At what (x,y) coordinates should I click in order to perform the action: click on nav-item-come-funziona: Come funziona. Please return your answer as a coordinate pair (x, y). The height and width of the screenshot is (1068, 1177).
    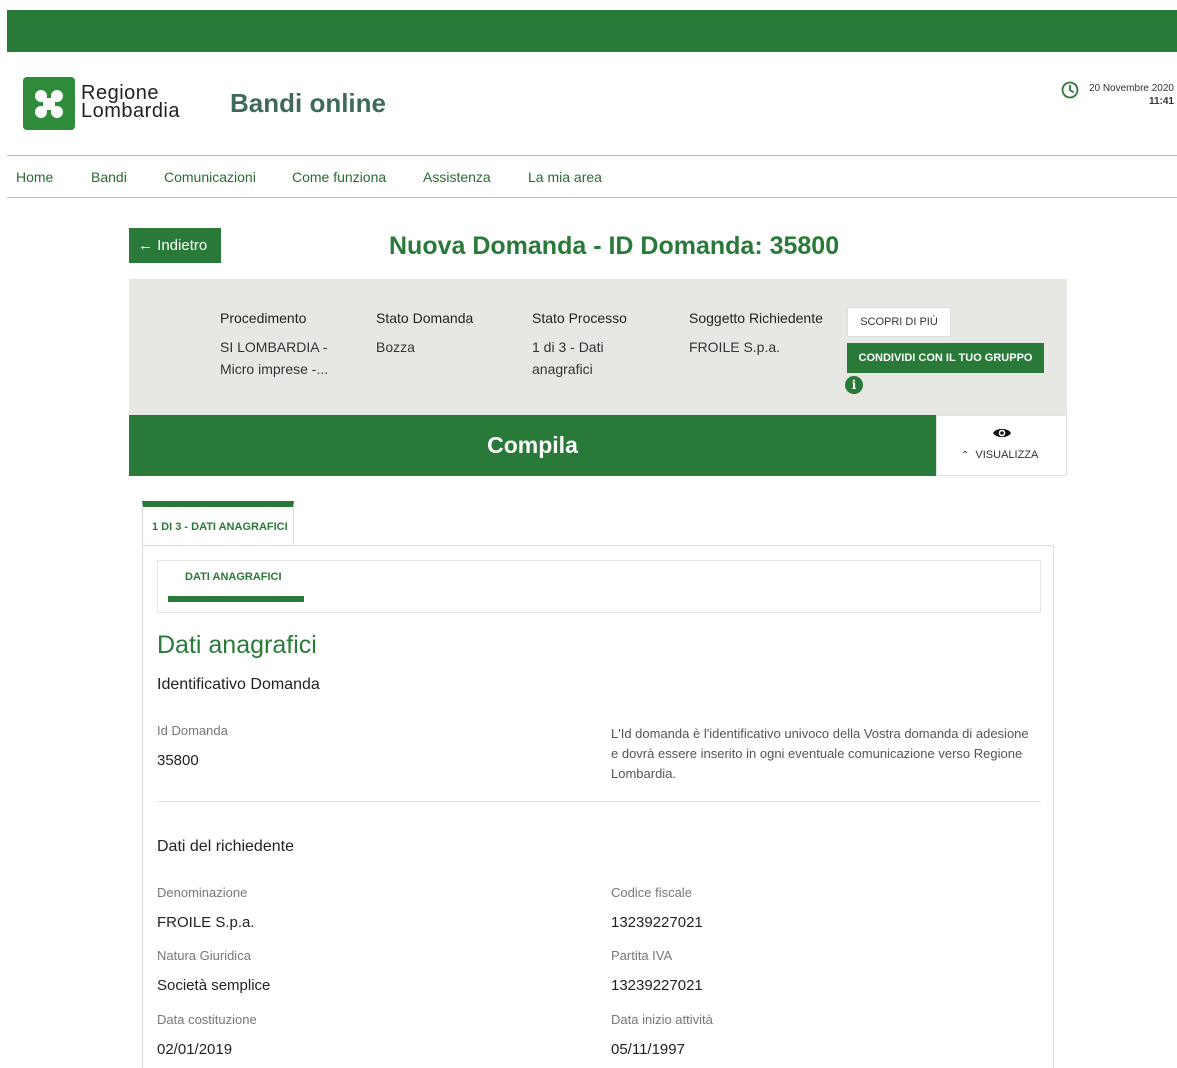
    Looking at the image, I should click on (339, 177).